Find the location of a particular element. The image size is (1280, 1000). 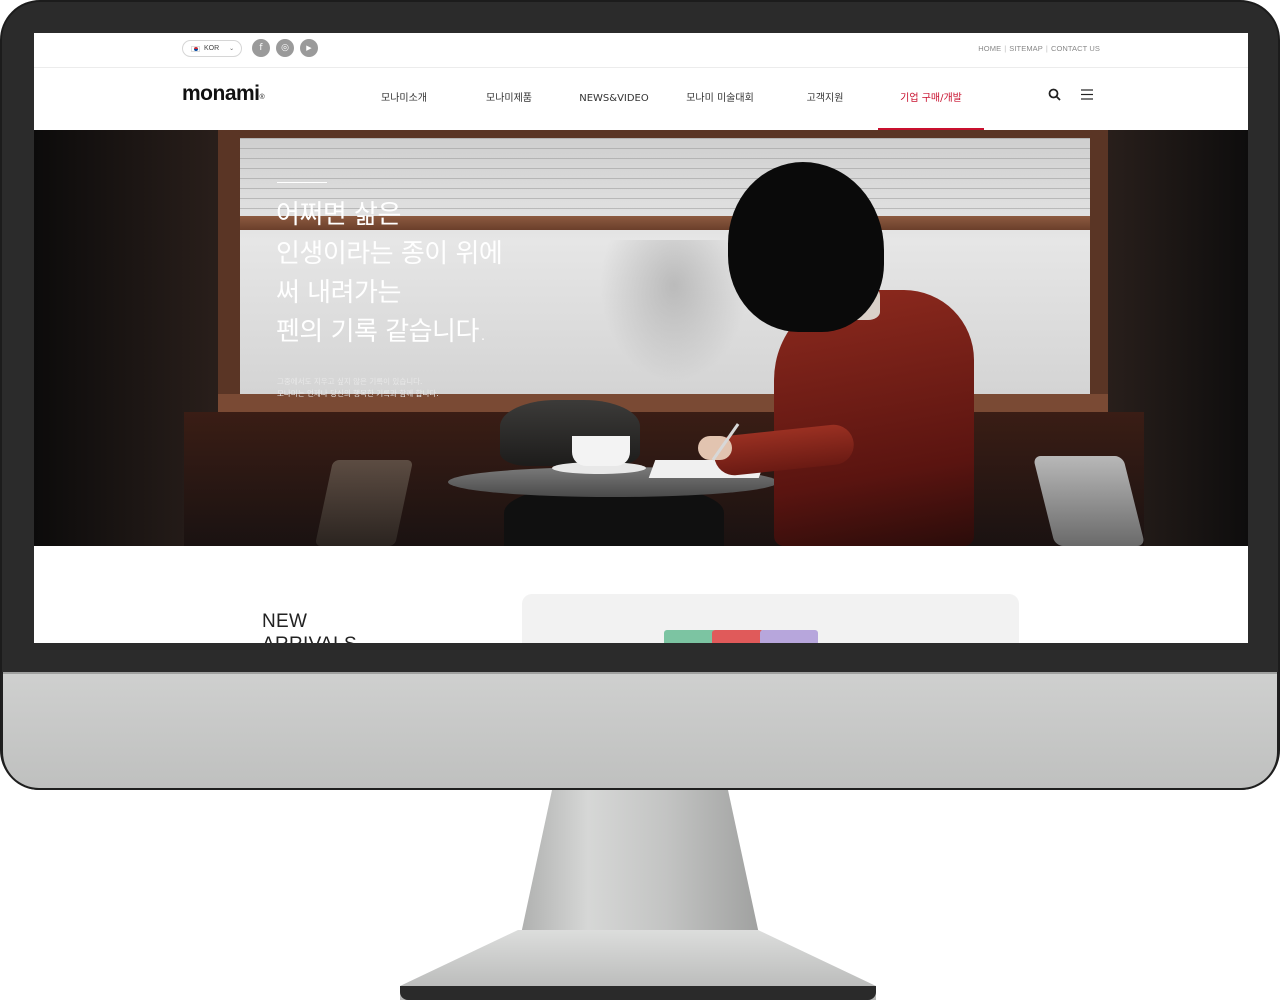

hamburger-menu-icon is located at coordinates (1087, 96).